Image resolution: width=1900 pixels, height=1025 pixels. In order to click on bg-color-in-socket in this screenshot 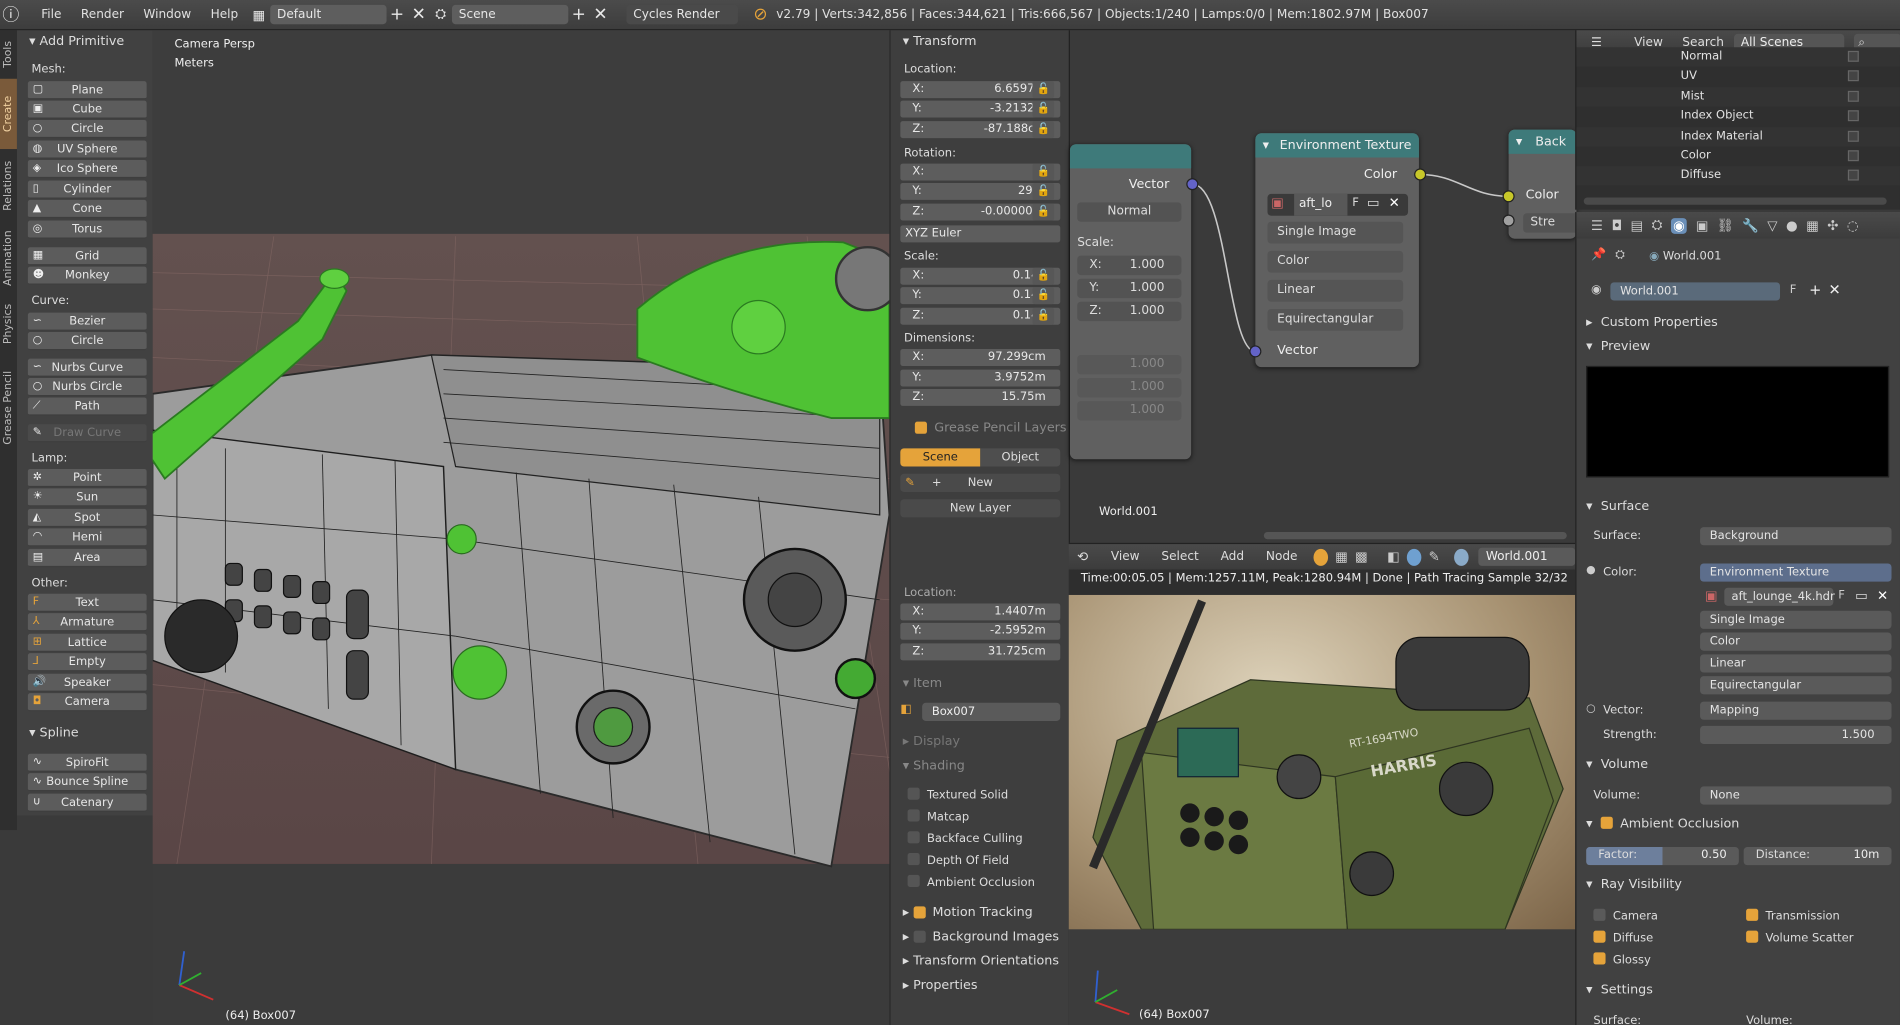, I will do `click(1508, 196)`.